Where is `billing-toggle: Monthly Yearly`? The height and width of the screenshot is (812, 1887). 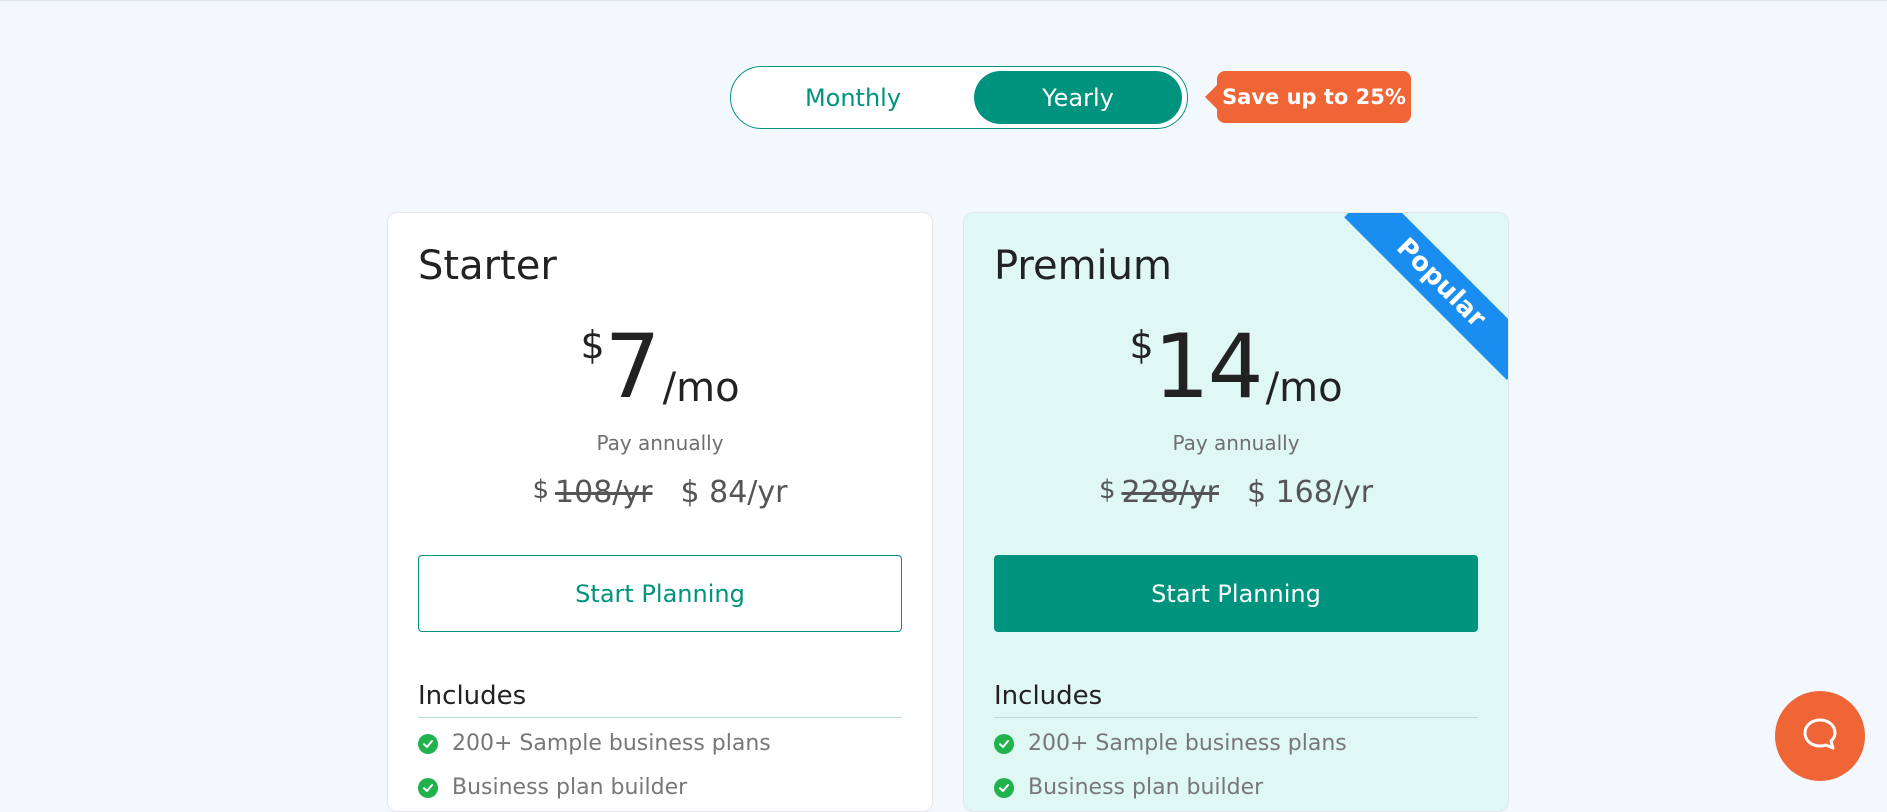
billing-toggle: Monthly Yearly is located at coordinates (959, 97).